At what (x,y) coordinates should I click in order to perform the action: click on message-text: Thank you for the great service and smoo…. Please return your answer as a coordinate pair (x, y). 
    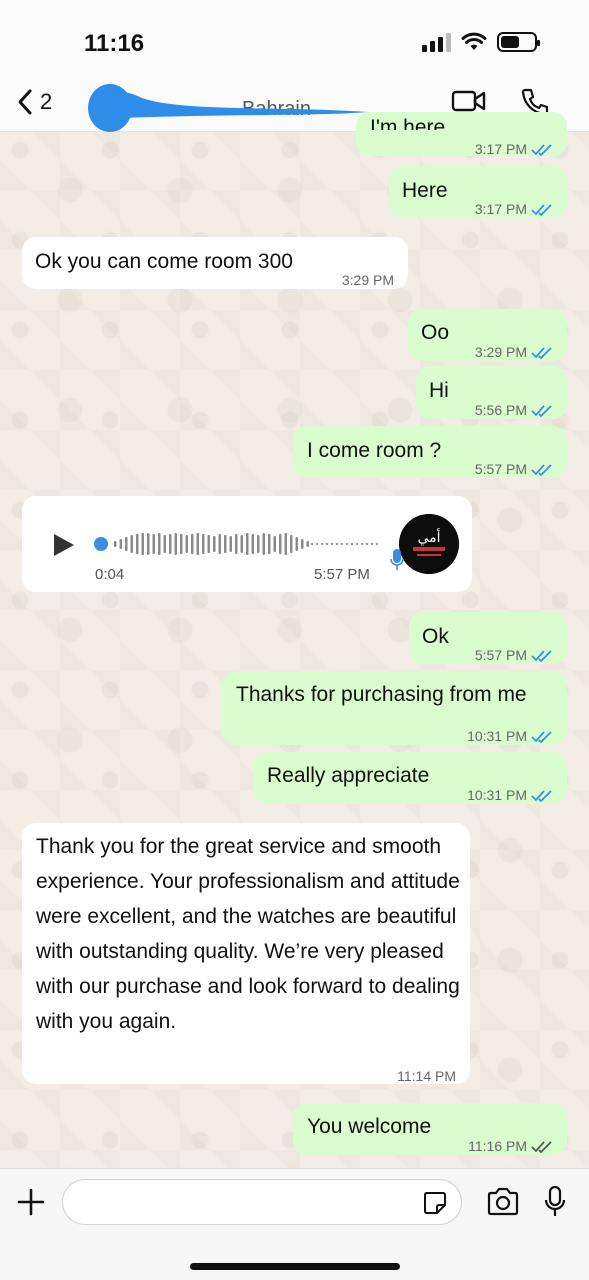
    Looking at the image, I should click on (248, 934).